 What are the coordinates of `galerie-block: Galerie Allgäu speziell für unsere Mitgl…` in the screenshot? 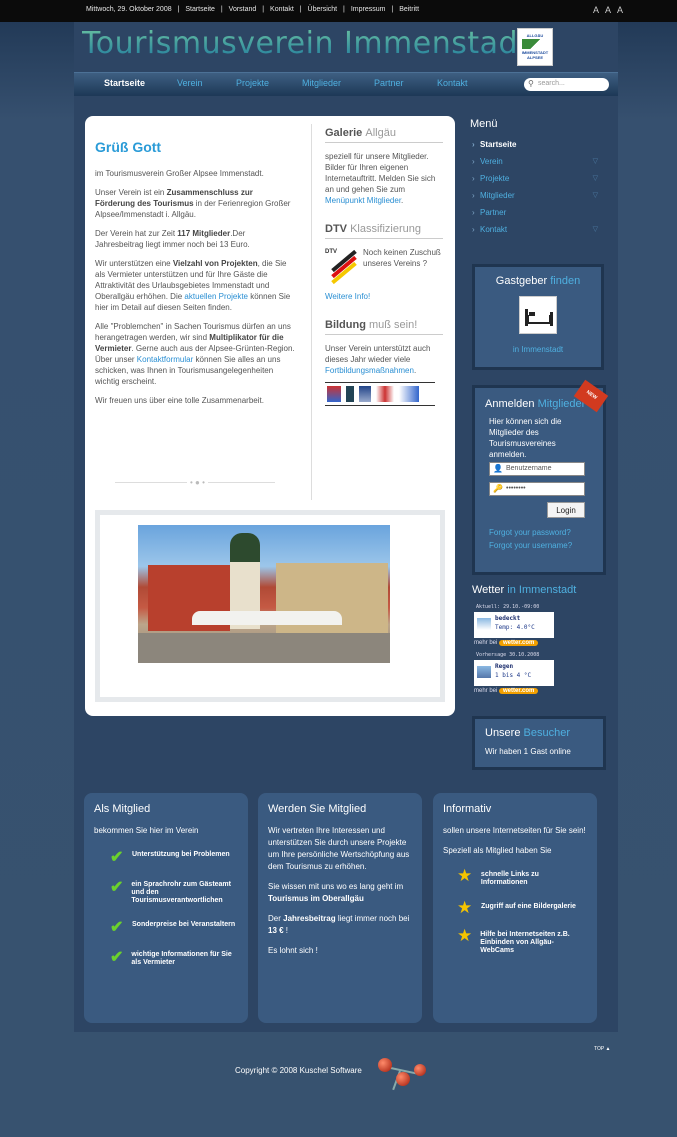 It's located at (384, 165).